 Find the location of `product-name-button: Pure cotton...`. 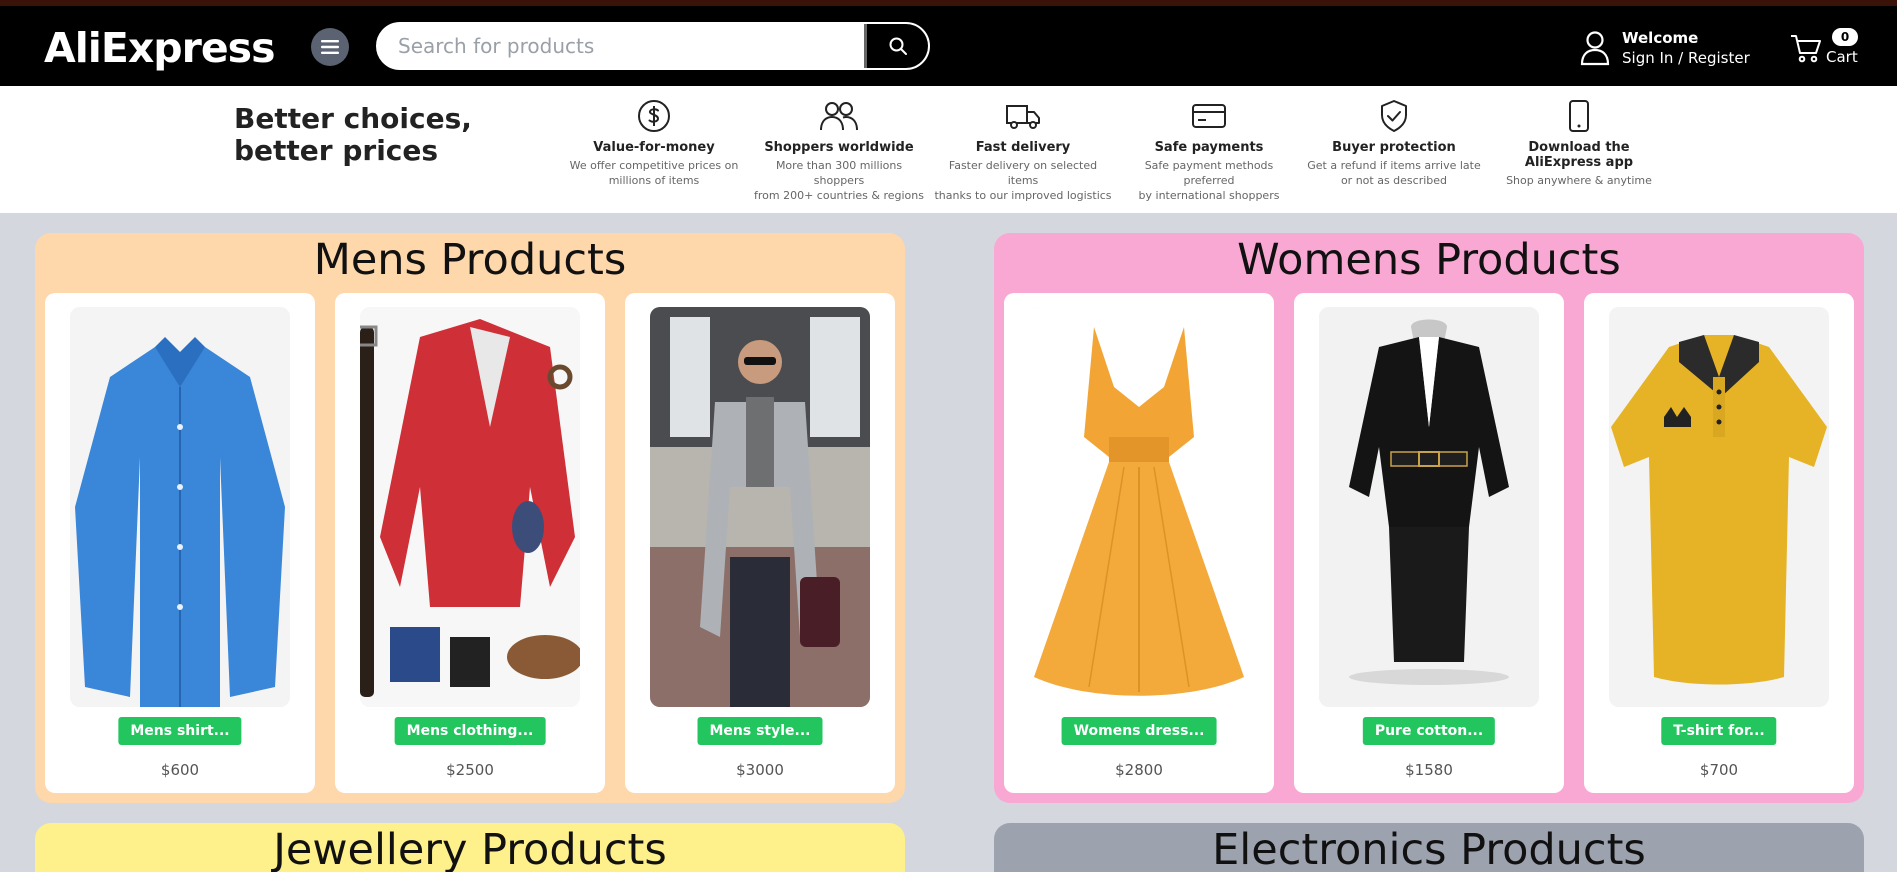

product-name-button: Pure cotton... is located at coordinates (1429, 731).